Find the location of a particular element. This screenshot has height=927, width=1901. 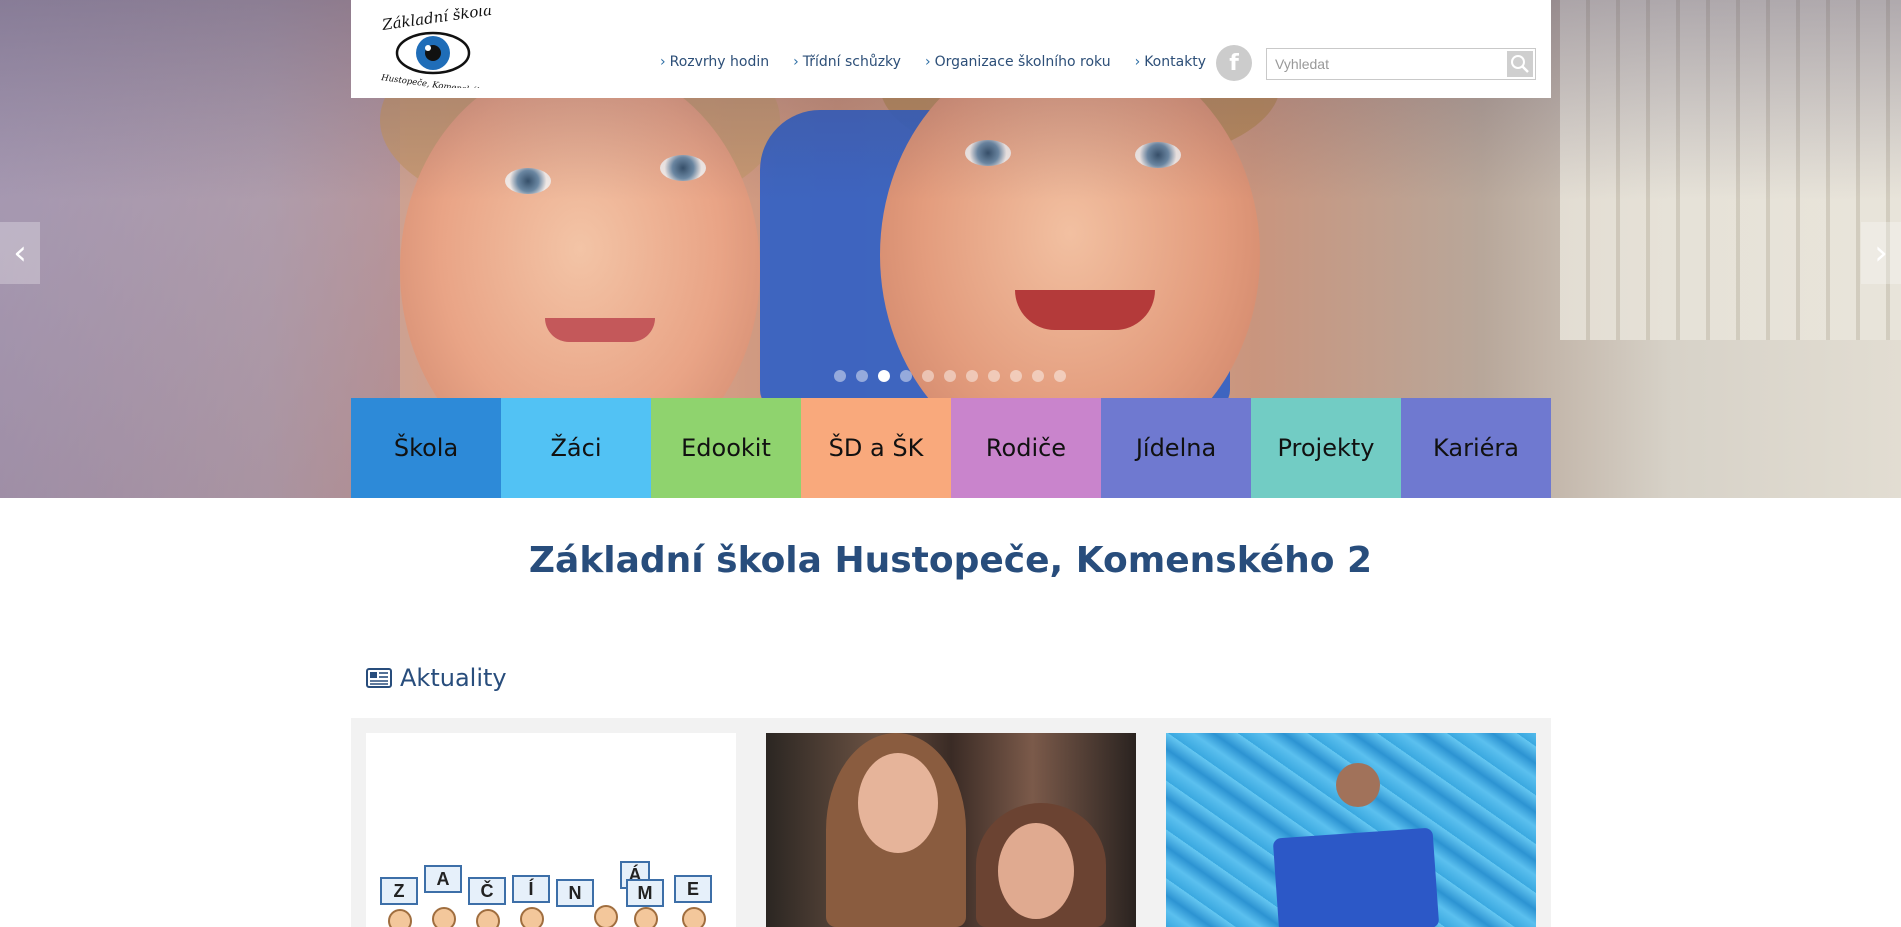

news-card: Z A Č Í N Á M E is located at coordinates (551, 830).